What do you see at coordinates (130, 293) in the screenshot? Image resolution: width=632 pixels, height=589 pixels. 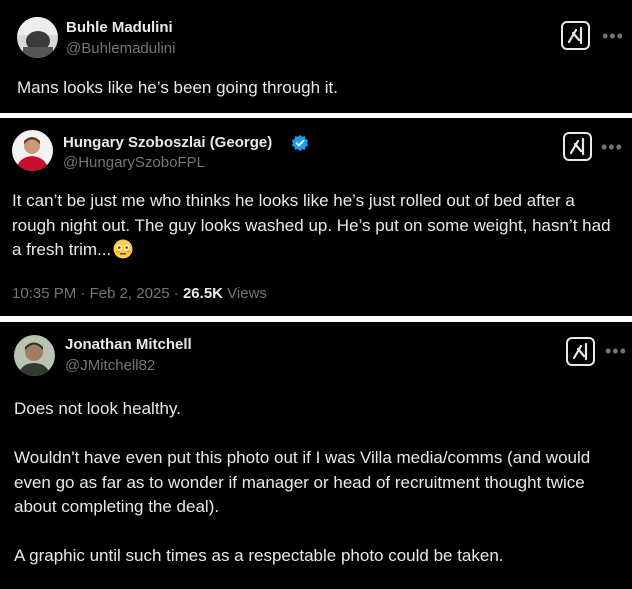 I see `tweet-date: Feb 2, 2025` at bounding box center [130, 293].